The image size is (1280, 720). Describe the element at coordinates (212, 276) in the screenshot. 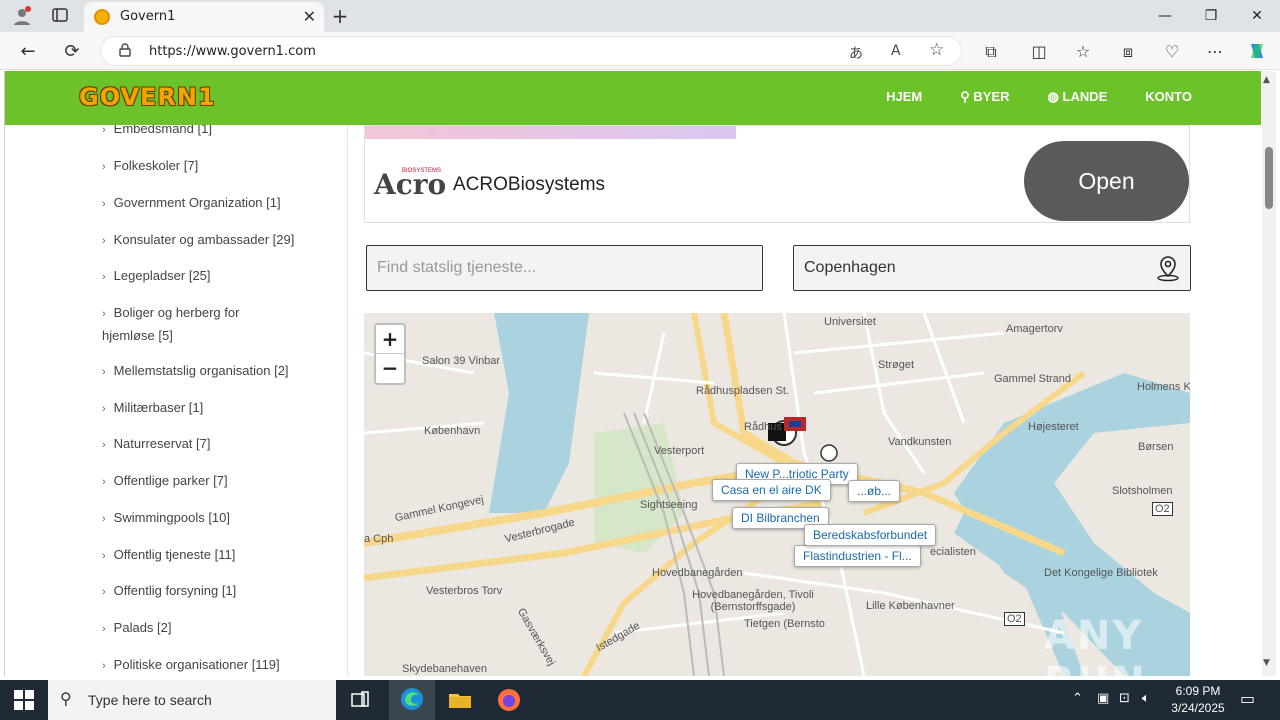

I see `sidebar-item: › Legepladser [25]` at that location.